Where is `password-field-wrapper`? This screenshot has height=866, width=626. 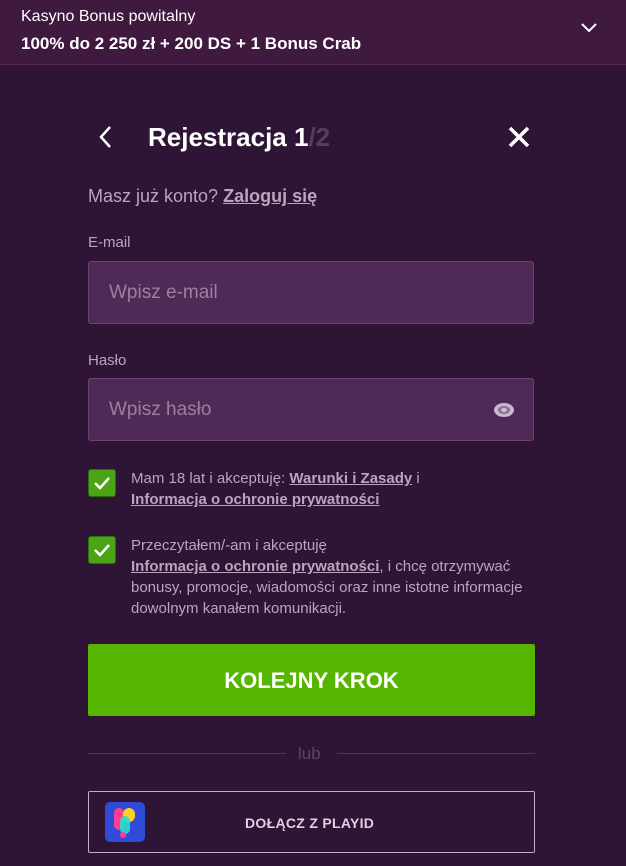 password-field-wrapper is located at coordinates (311, 409).